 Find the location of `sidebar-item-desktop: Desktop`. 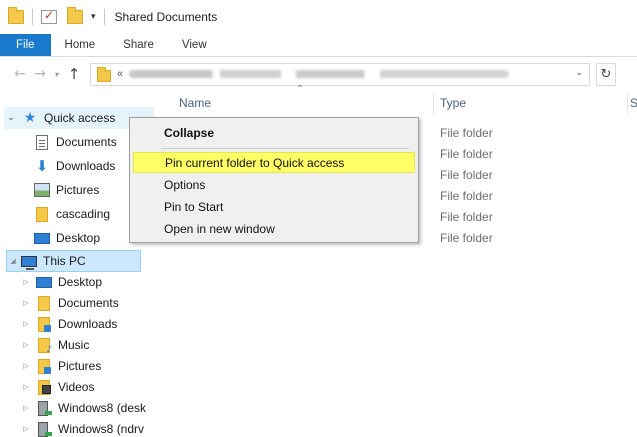

sidebar-item-desktop: Desktop is located at coordinates (67, 238).